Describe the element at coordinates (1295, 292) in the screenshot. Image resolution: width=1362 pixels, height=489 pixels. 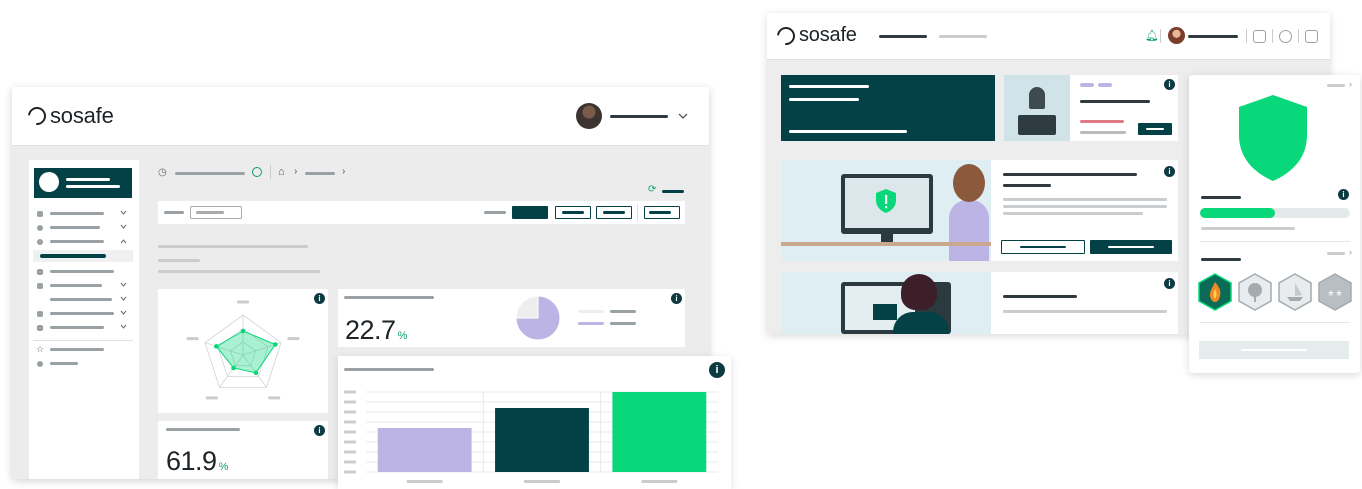
I see `boat-badge-icon` at that location.